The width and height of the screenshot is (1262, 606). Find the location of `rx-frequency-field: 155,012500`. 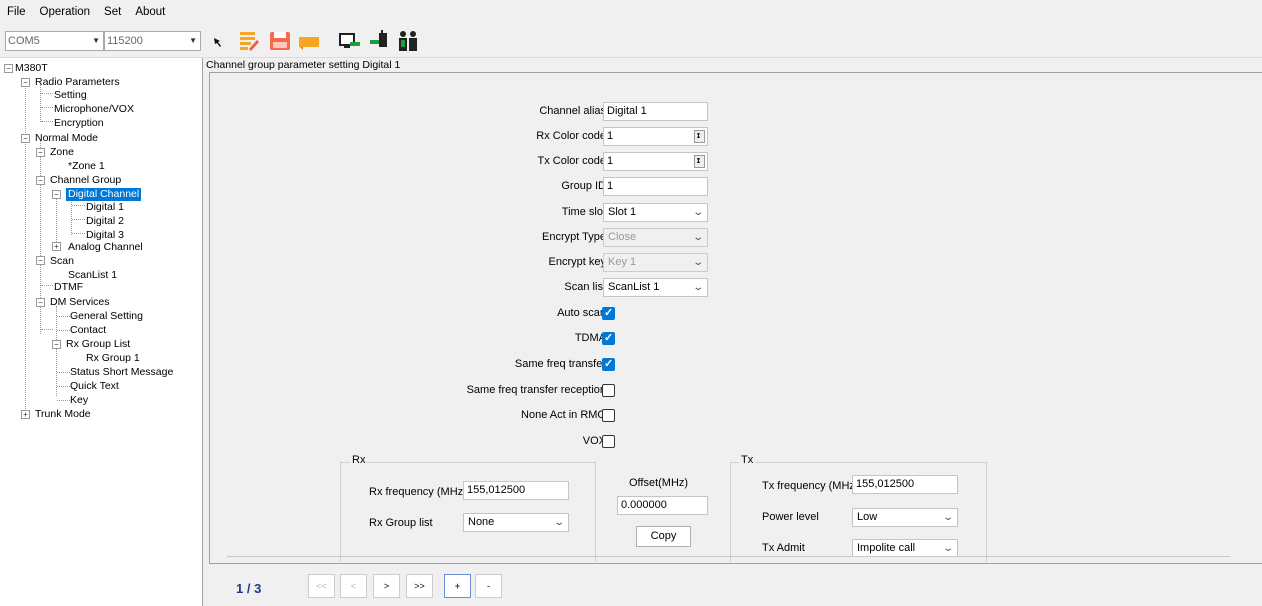

rx-frequency-field: 155,012500 is located at coordinates (516, 490).